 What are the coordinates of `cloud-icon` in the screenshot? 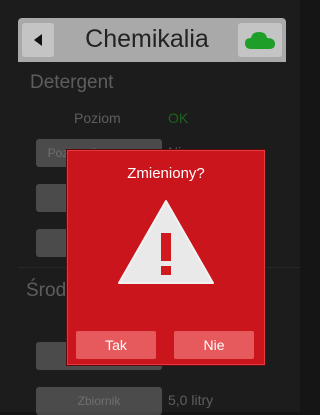 It's located at (260, 40).